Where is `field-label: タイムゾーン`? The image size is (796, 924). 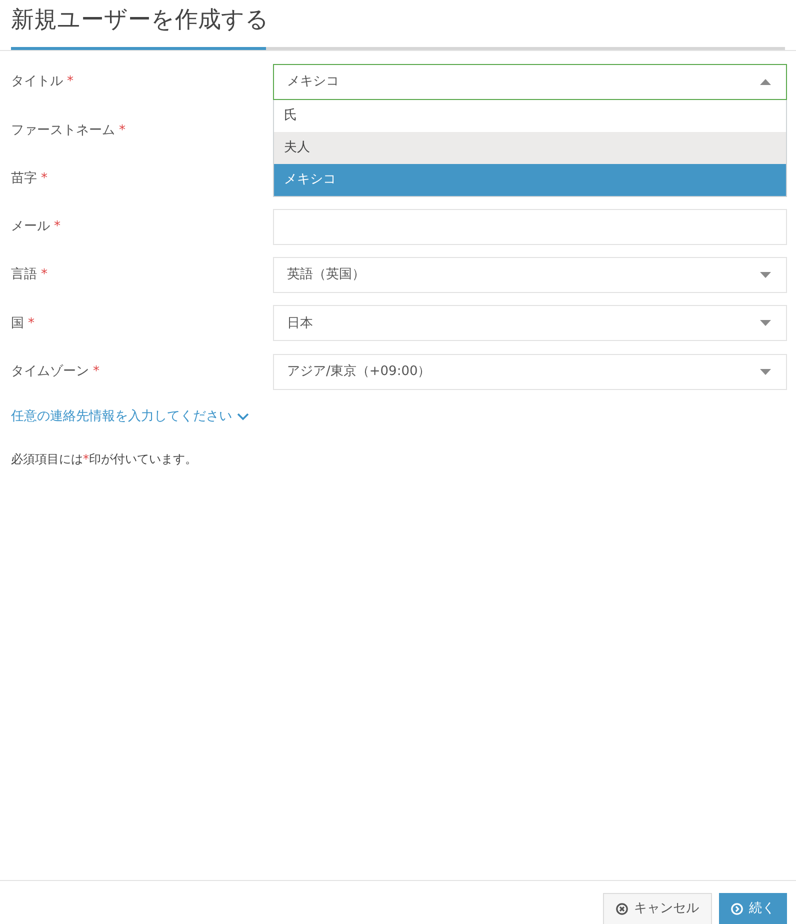 field-label: タイムゾーン is located at coordinates (50, 372).